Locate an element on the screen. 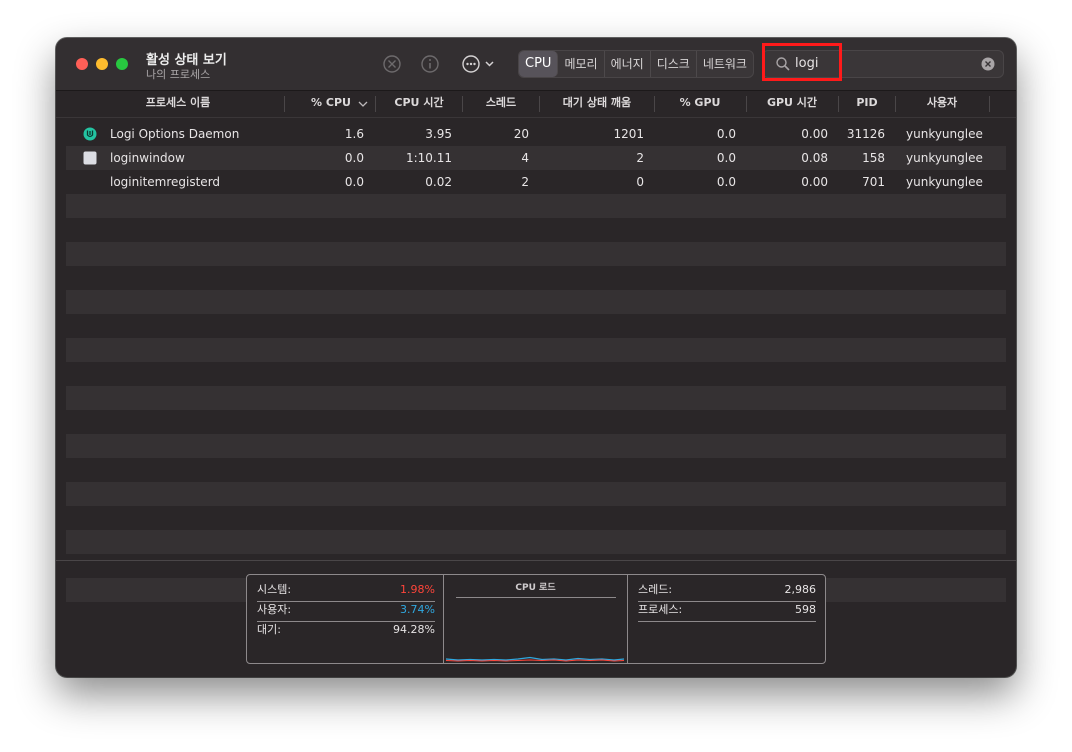 Image resolution: width=1072 pixels, height=752 pixels. column-header-pid: PID is located at coordinates (867, 104).